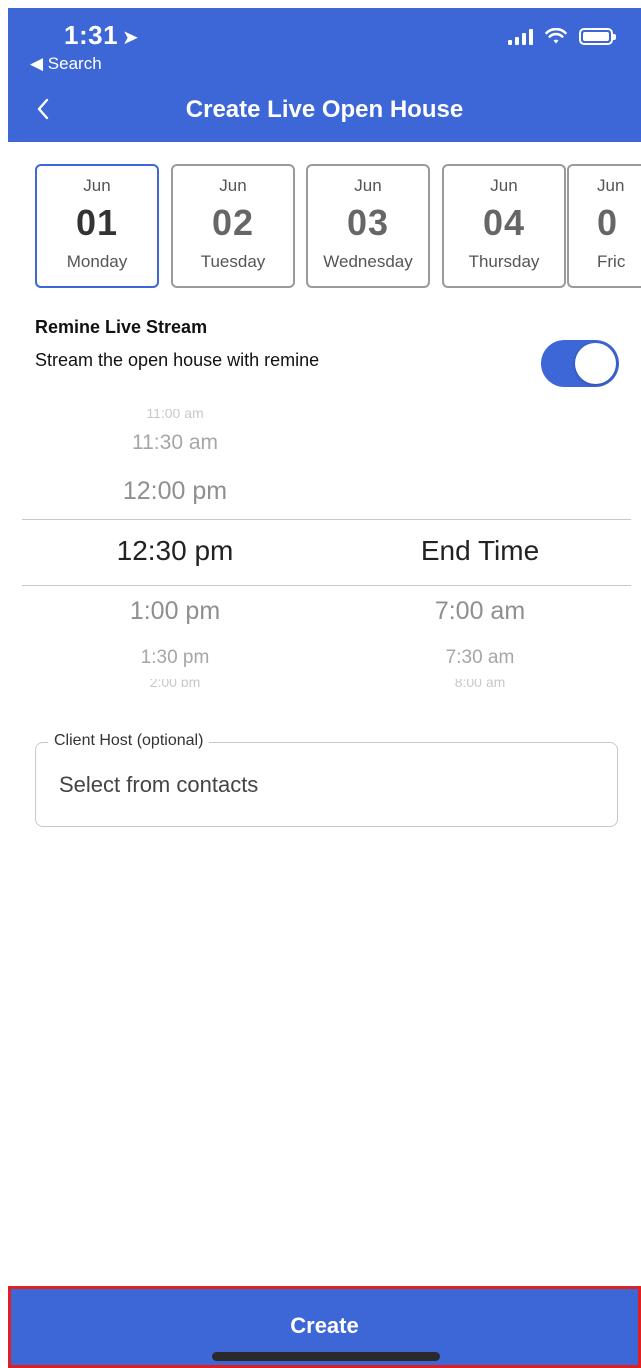 This screenshot has width=641, height=1368. I want to click on signal-icon, so click(520, 36).